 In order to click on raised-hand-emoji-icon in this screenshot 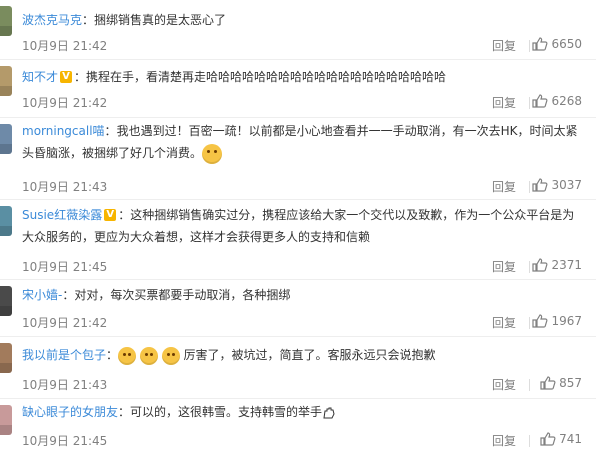, I will do `click(329, 412)`.